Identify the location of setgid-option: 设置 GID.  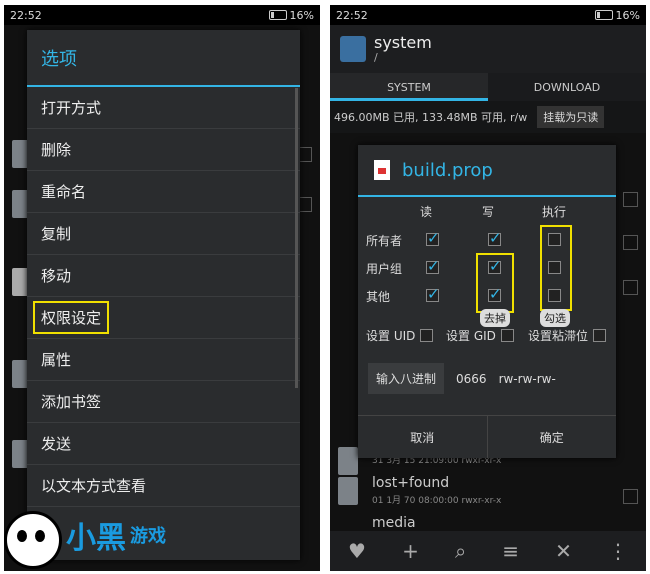
(480, 335).